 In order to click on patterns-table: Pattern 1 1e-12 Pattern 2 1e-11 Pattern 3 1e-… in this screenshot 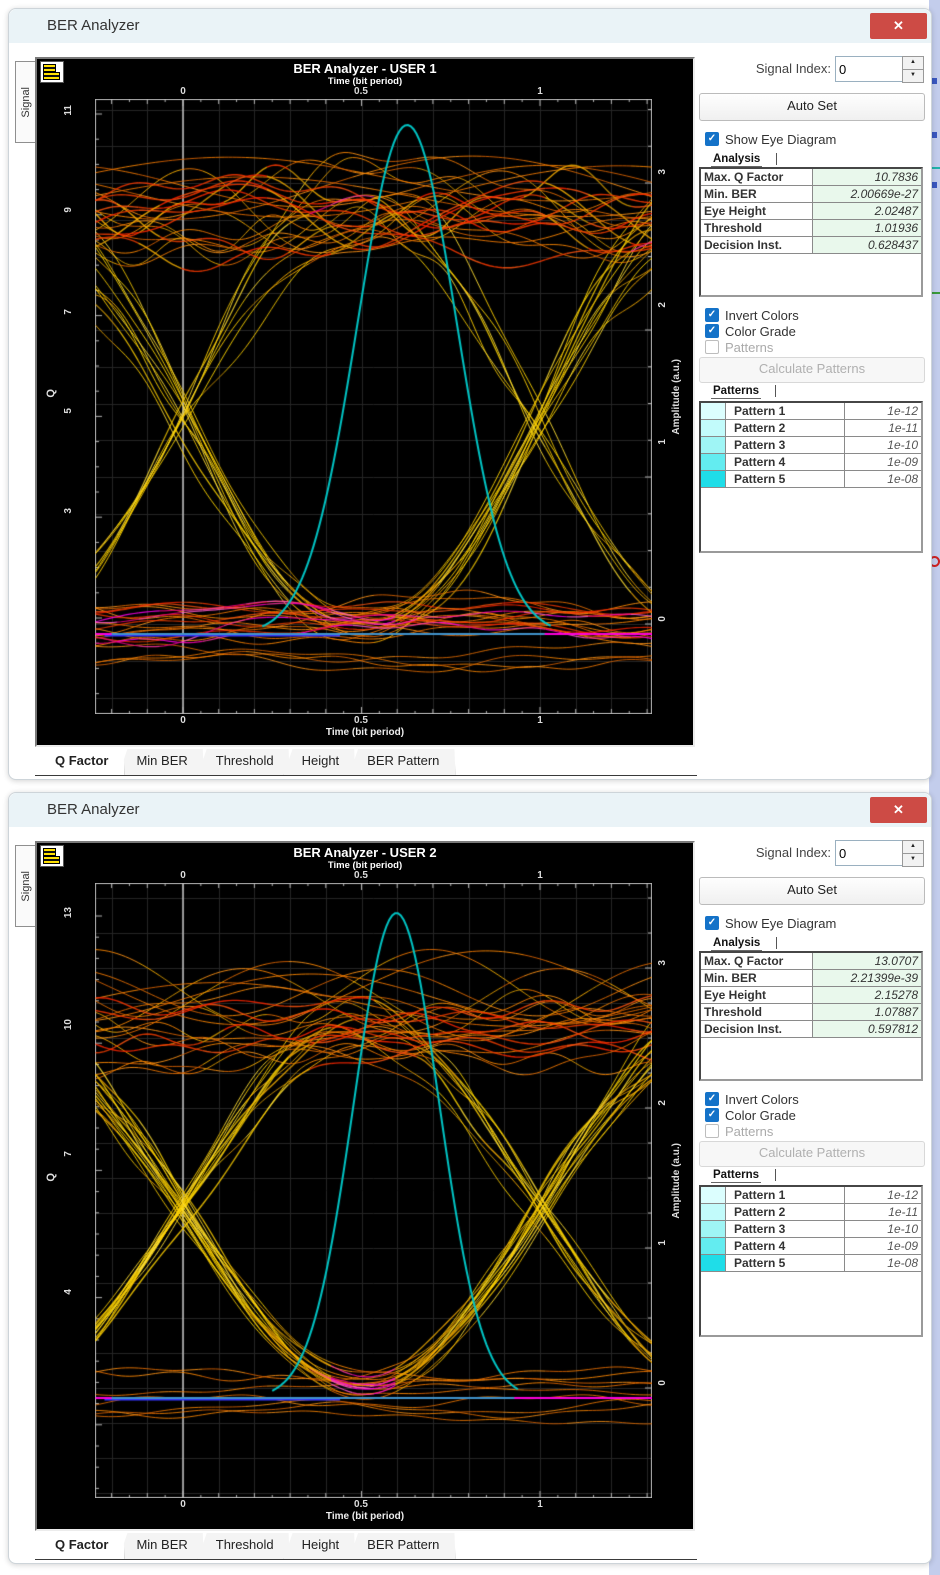, I will do `click(811, 1261)`.